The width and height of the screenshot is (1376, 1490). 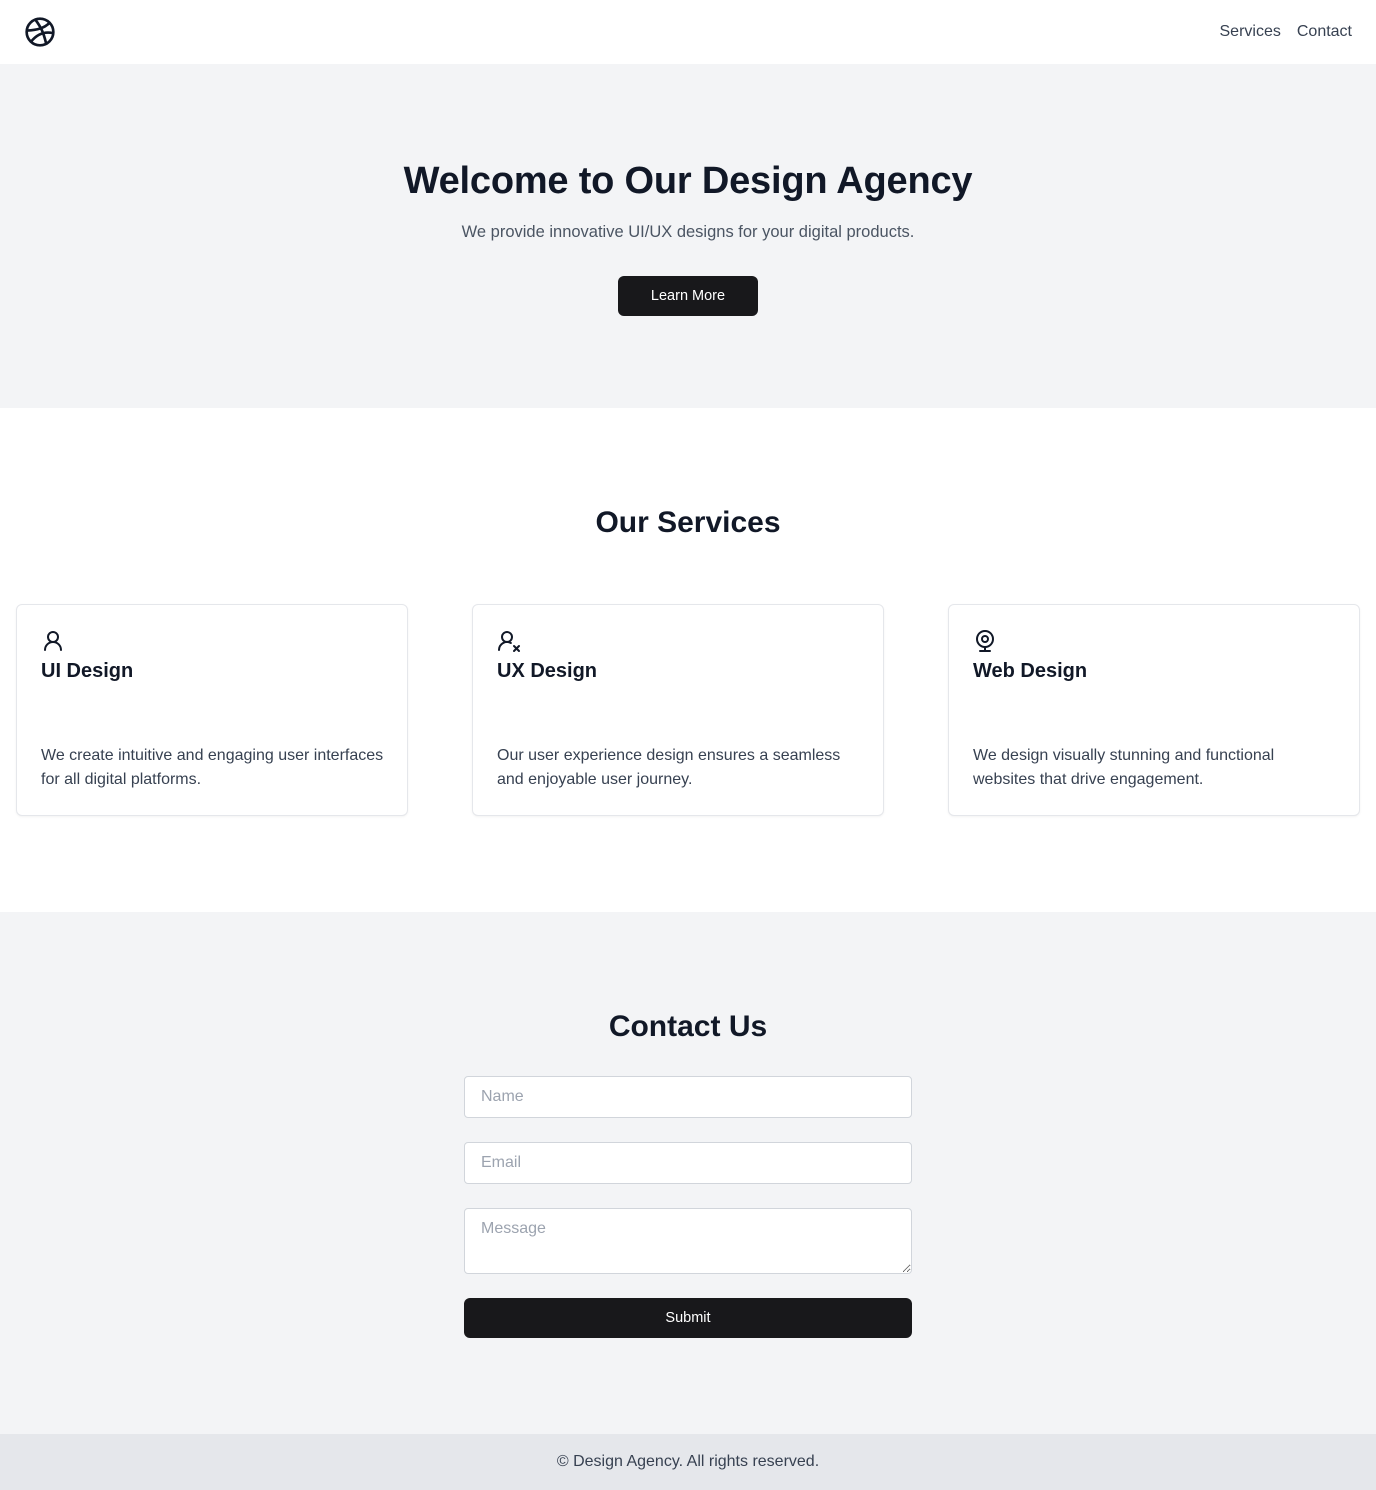 I want to click on main-nav: Services Contact, so click(x=1286, y=32).